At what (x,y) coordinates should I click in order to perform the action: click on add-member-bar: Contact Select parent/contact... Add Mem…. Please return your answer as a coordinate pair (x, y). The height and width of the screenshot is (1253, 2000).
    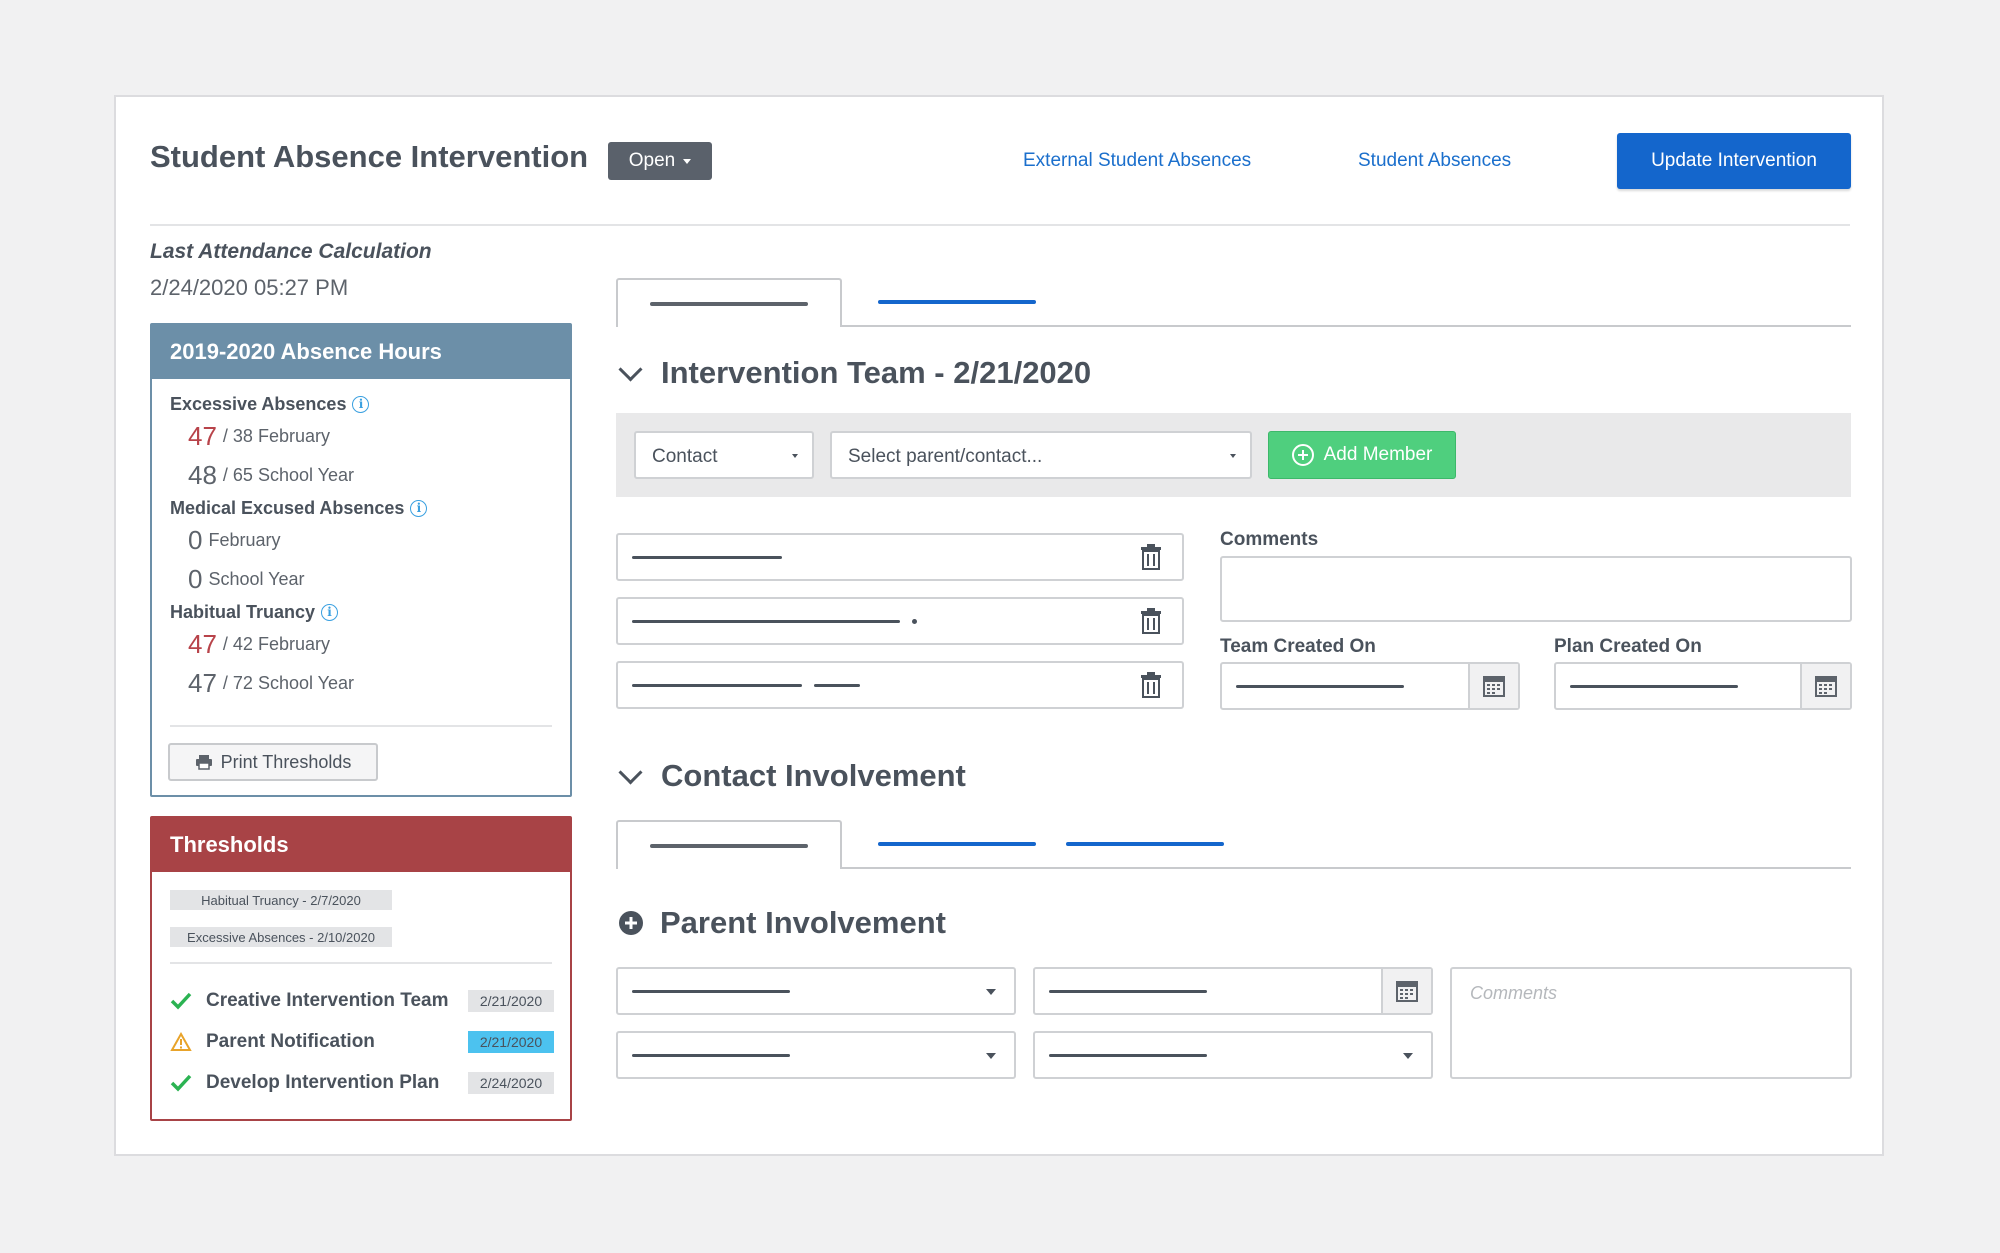
    Looking at the image, I should click on (1233, 455).